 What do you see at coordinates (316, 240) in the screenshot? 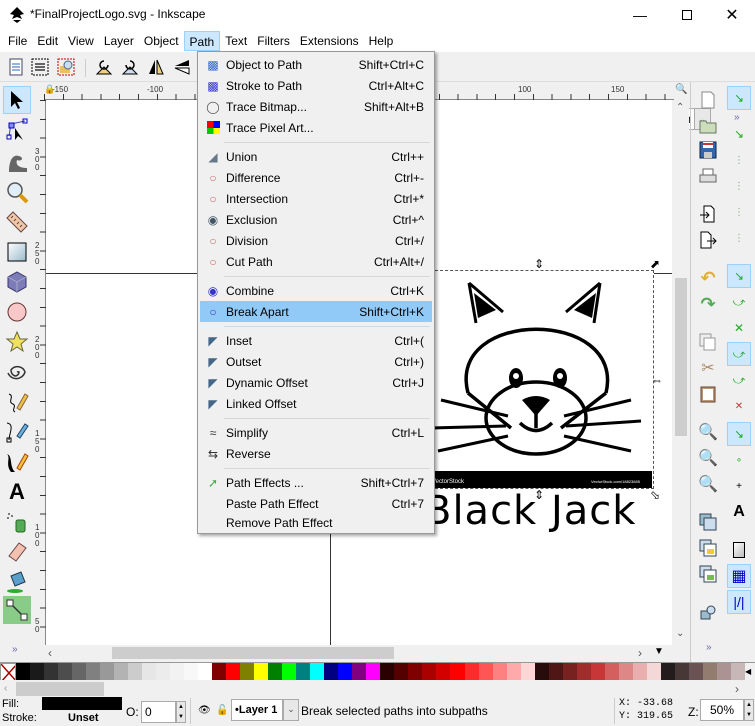
I see `menu-item-division: ○ Division Ctrl+/` at bounding box center [316, 240].